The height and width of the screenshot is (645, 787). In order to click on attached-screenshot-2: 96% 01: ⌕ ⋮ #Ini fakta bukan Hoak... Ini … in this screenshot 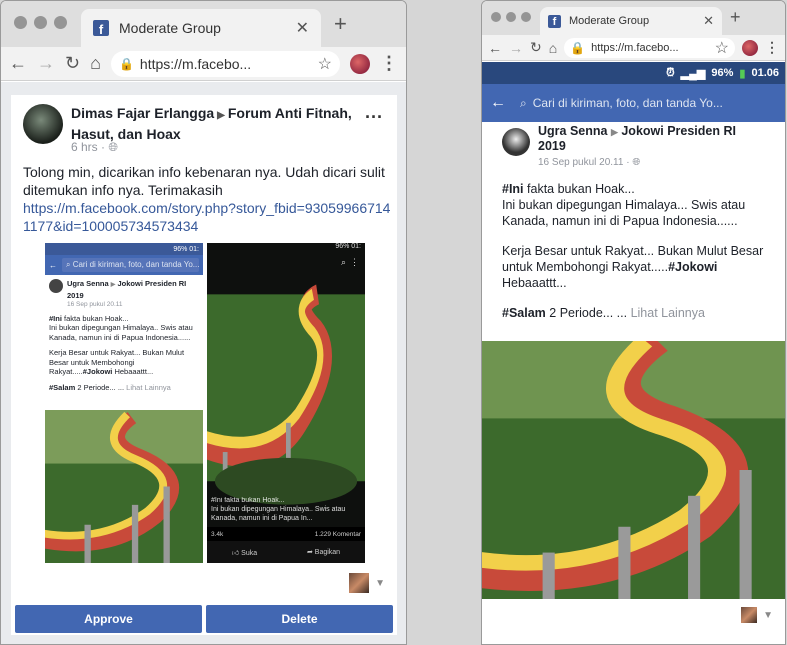, I will do `click(286, 403)`.